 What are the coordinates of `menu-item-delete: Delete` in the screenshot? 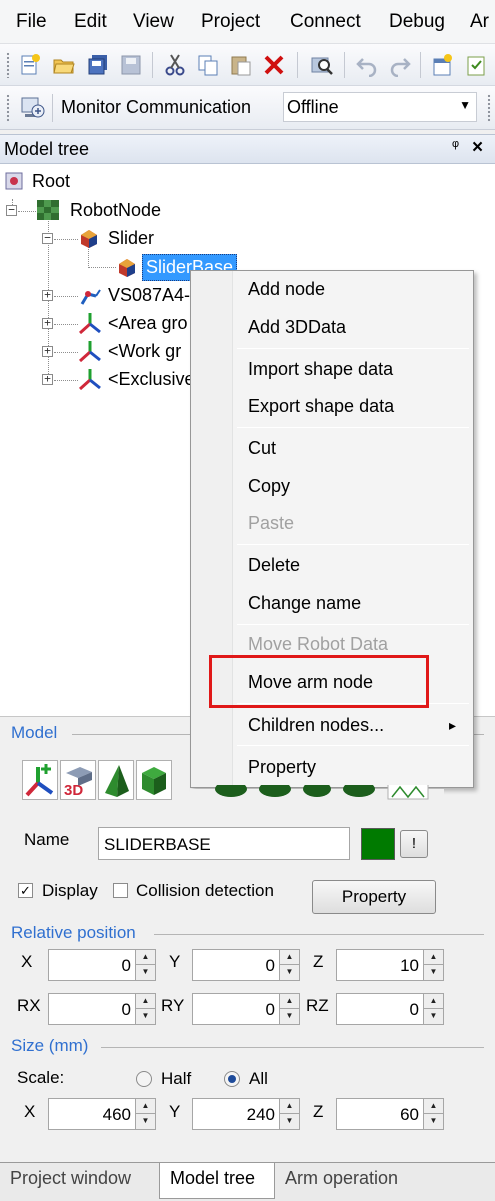 It's located at (274, 565).